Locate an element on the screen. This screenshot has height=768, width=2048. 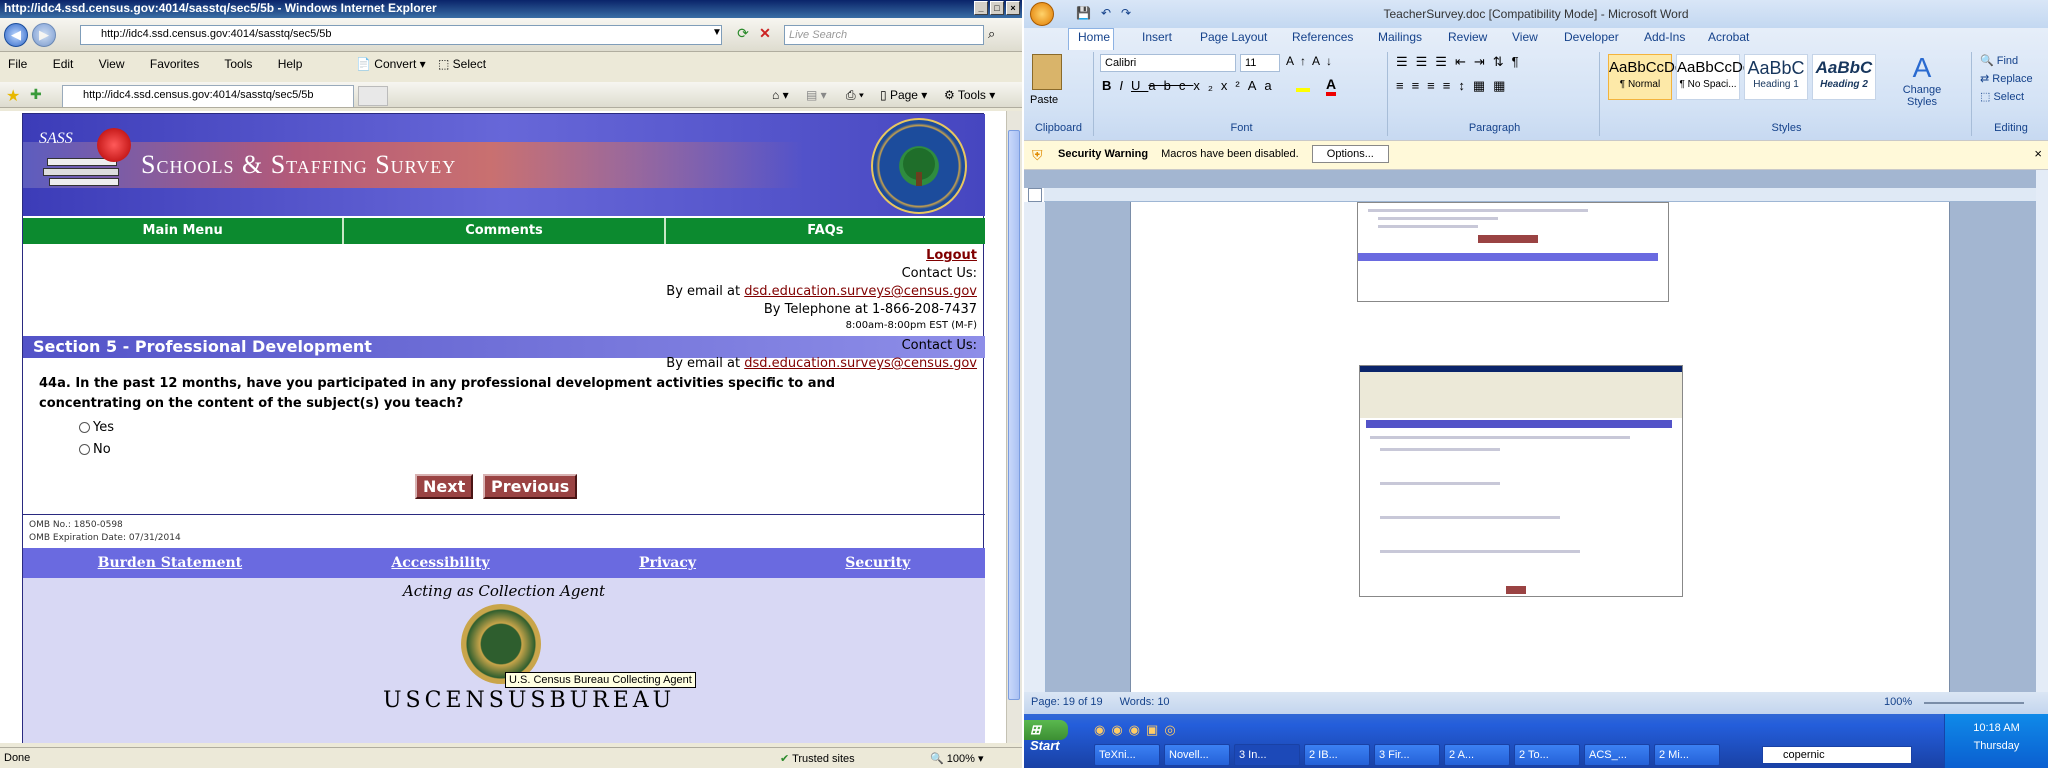
home-icon: ⌂ ▾ is located at coordinates (780, 95).